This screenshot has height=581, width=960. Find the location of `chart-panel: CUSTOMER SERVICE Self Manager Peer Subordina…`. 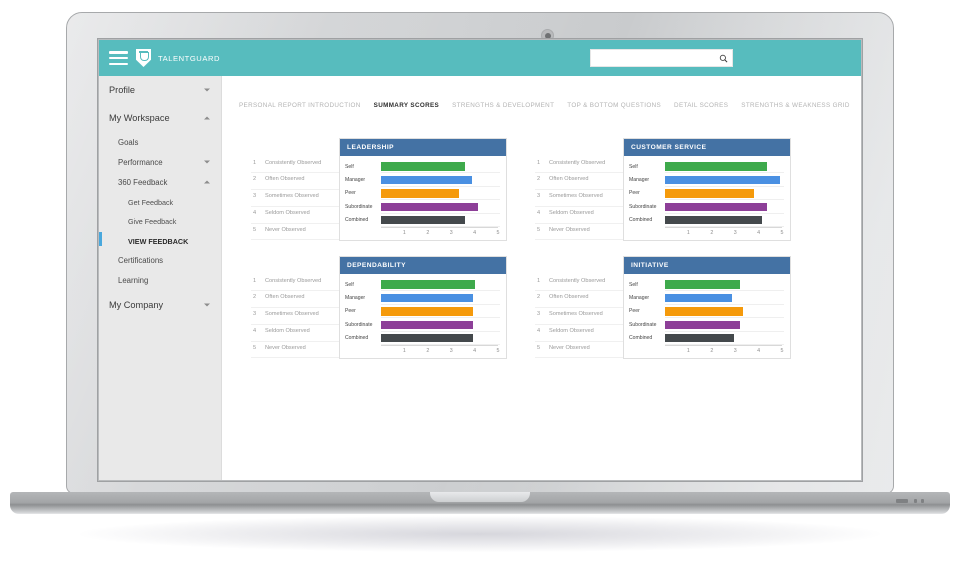

chart-panel: CUSTOMER SERVICE Self Manager Peer Subordina… is located at coordinates (707, 189).